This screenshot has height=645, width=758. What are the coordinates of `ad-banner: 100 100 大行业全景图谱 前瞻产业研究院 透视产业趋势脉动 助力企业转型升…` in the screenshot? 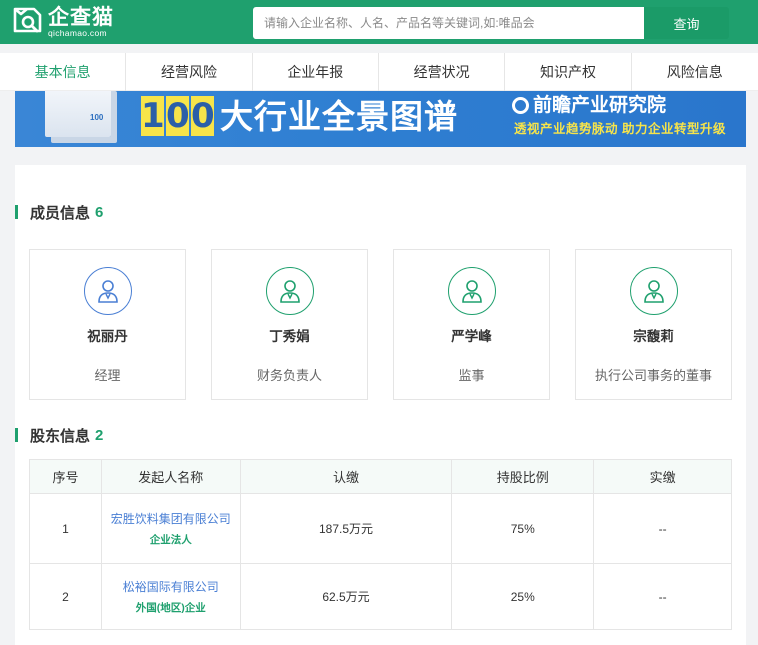 It's located at (380, 119).